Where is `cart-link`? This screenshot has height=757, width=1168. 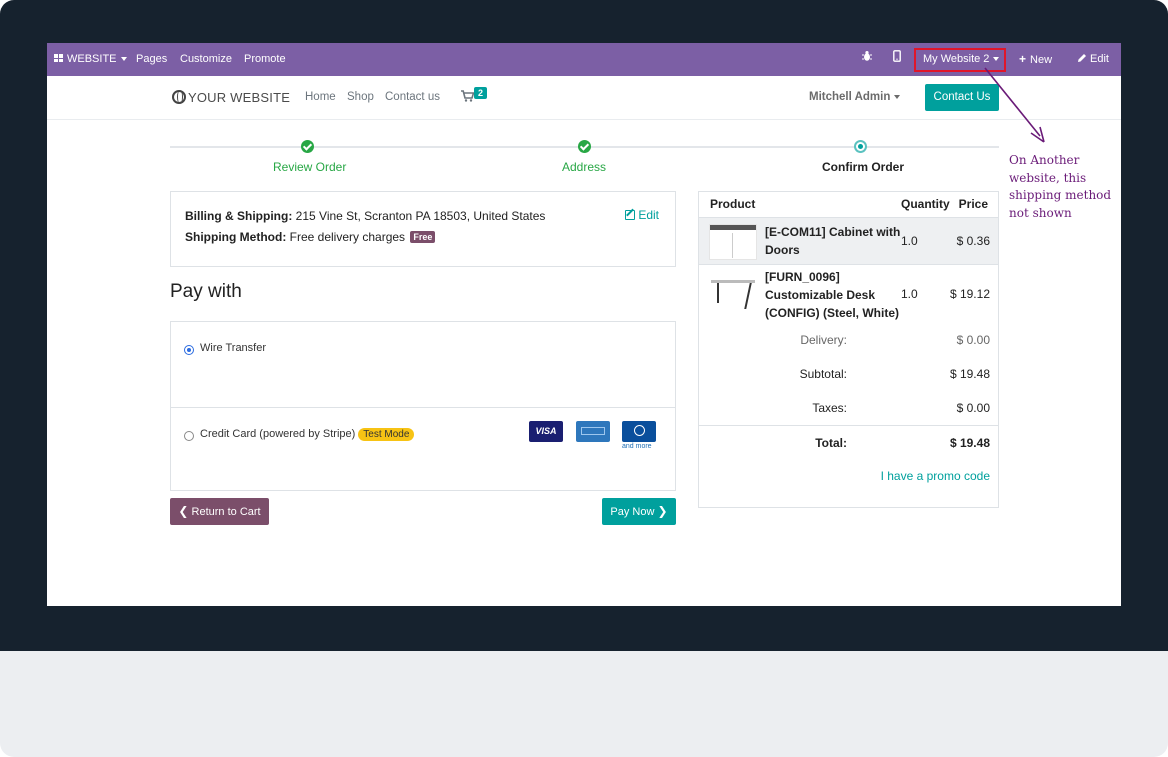
cart-link is located at coordinates (468, 97).